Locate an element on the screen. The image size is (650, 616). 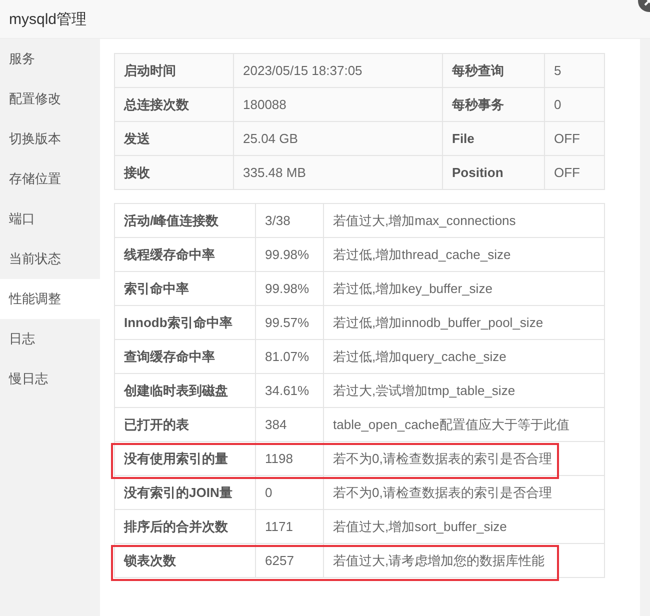
table-cell: 1171 is located at coordinates (290, 527).